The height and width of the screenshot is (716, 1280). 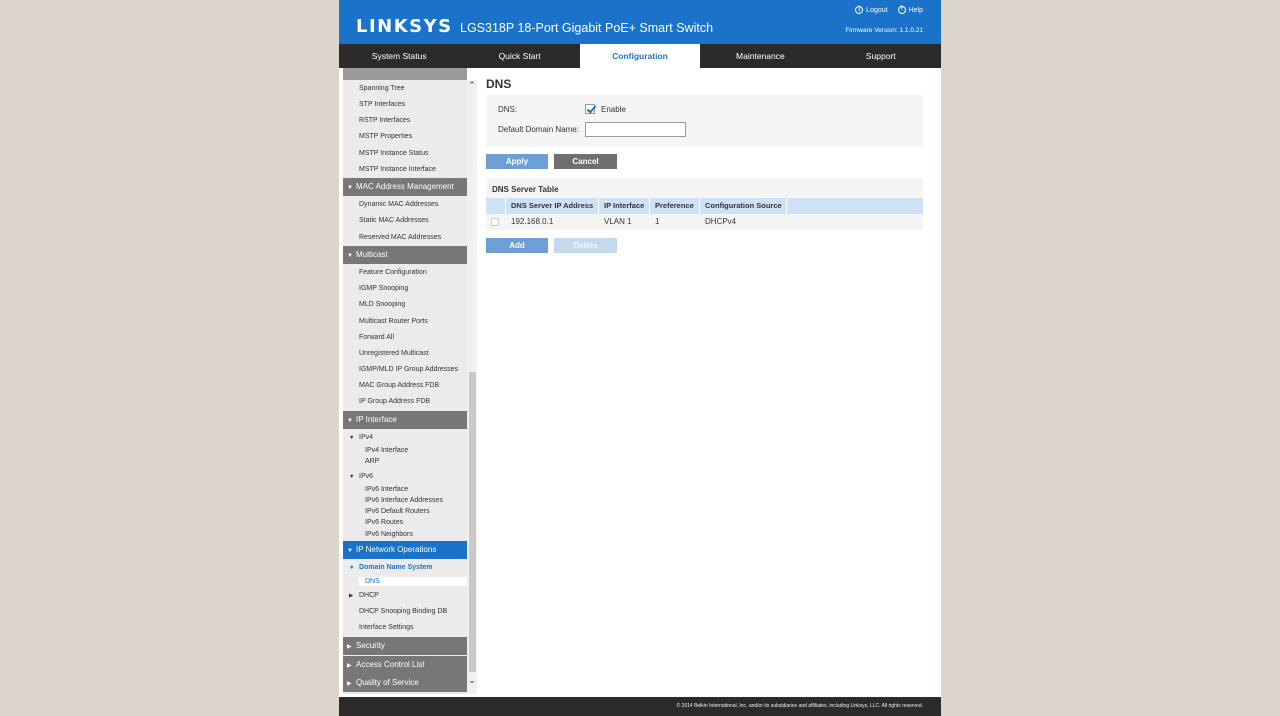 I want to click on cell-ip: 192.168.0.1, so click(x=532, y=221).